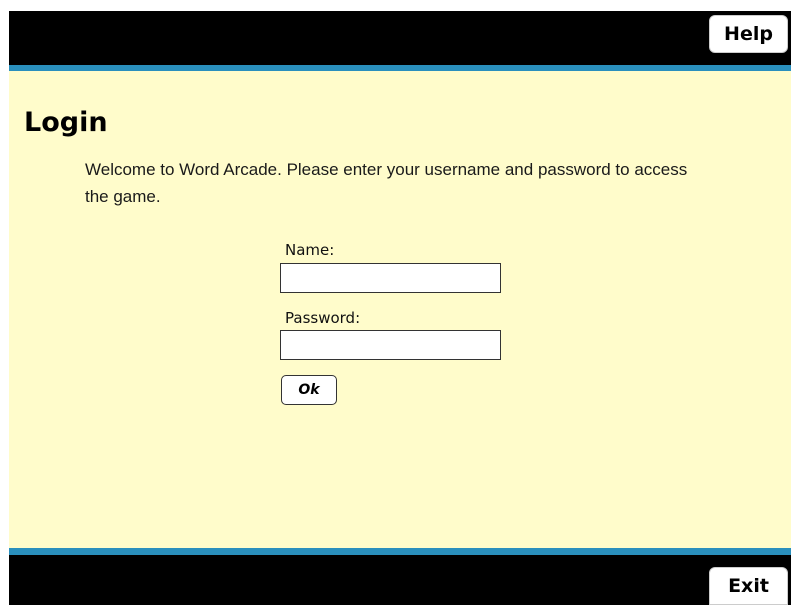 The width and height of the screenshot is (791, 605). Describe the element at coordinates (400, 38) in the screenshot. I see `top-bar: Help` at that location.